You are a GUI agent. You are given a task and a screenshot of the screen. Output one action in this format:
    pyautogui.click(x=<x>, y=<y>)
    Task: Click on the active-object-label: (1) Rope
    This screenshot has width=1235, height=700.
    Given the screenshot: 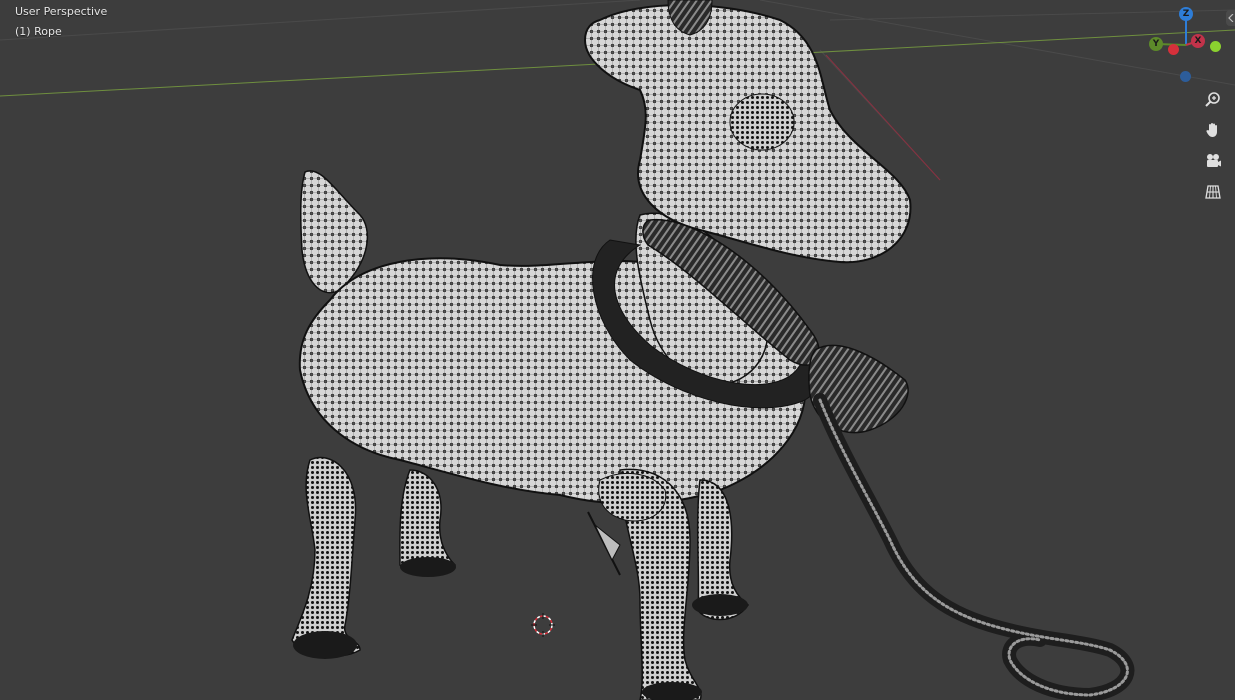 What is the action you would take?
    pyautogui.click(x=38, y=31)
    